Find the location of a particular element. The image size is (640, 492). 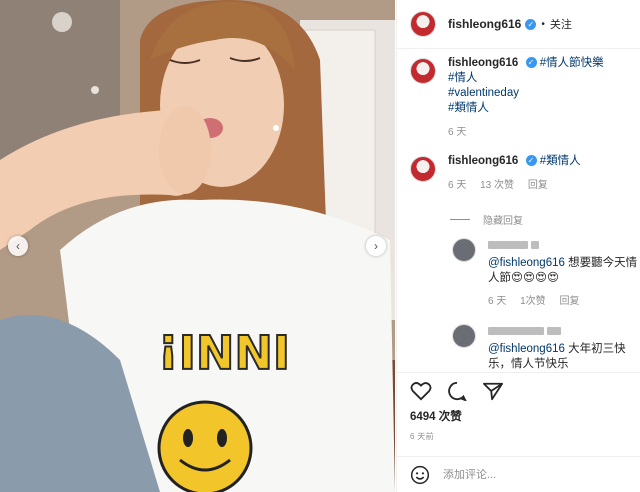

caption-hashtag: #類情人 is located at coordinates (526, 108).